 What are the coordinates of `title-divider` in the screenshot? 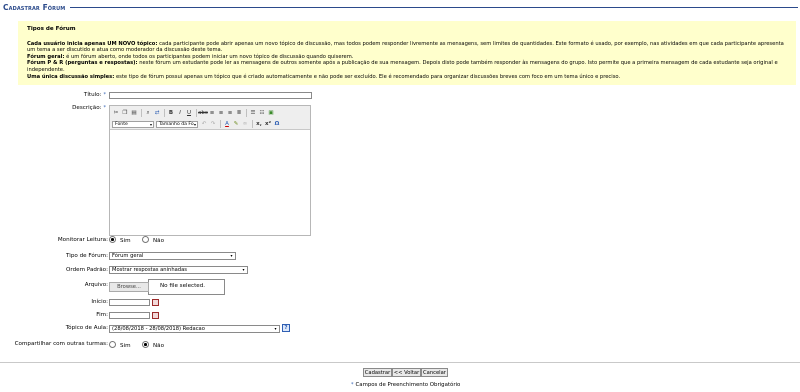 It's located at (434, 7).